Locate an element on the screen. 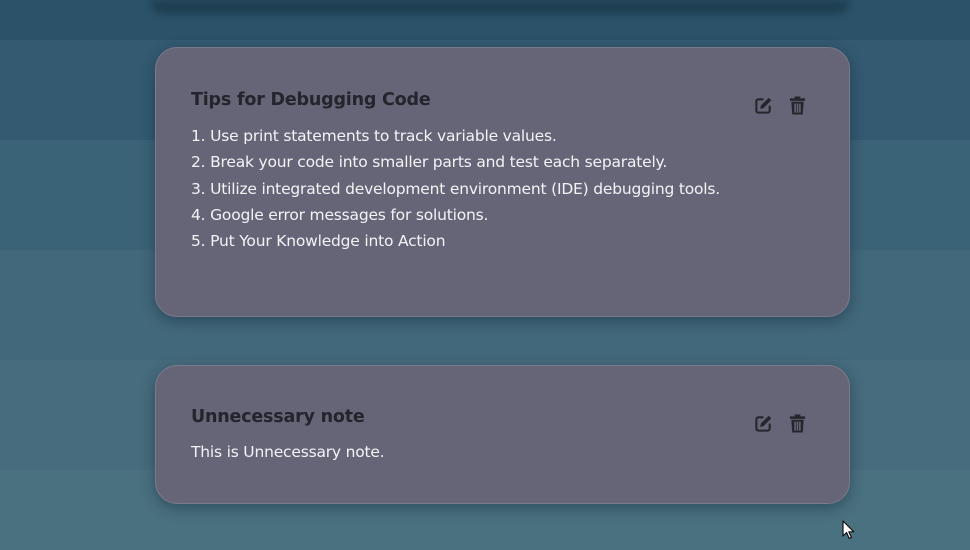 The height and width of the screenshot is (550, 970). mouse-cursor-icon is located at coordinates (848, 532).